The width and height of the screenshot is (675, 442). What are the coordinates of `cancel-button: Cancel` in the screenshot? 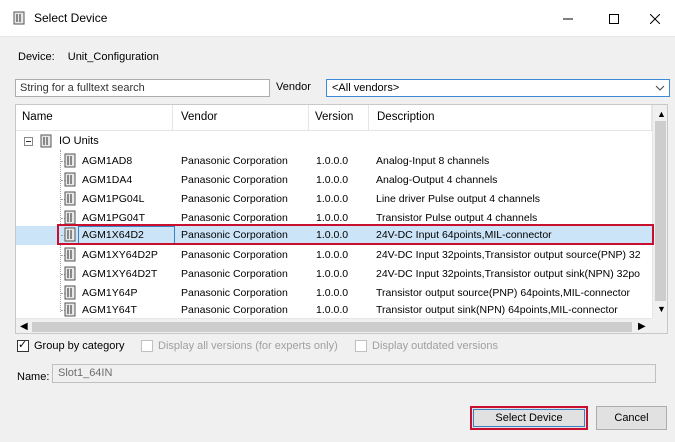 It's located at (631, 418).